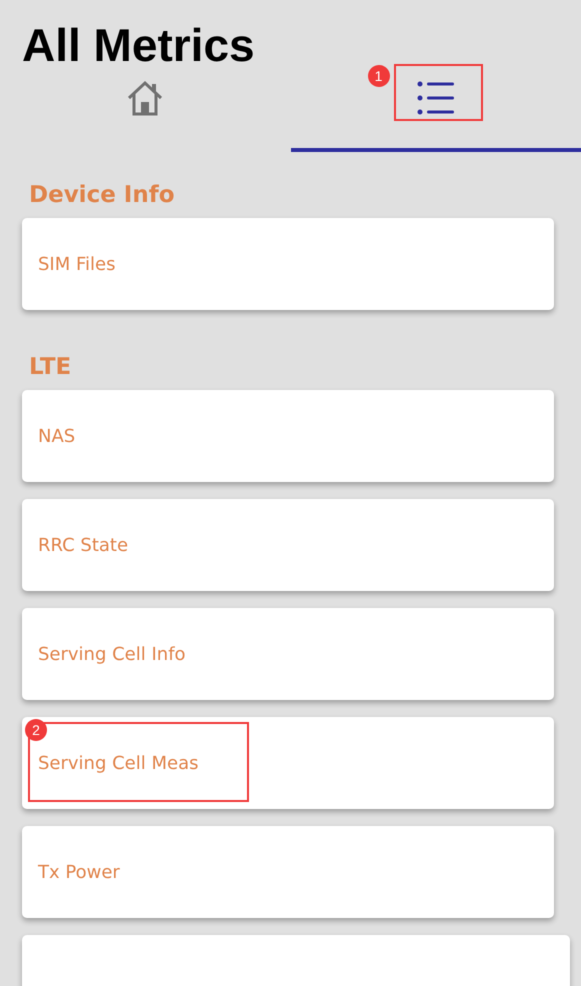 Image resolution: width=581 pixels, height=986 pixels. I want to click on home-icon, so click(145, 98).